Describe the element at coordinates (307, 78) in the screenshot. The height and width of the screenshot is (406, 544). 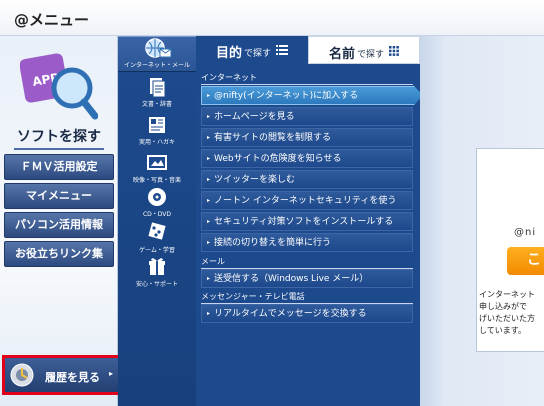
I see `section-internet: インターネット` at that location.